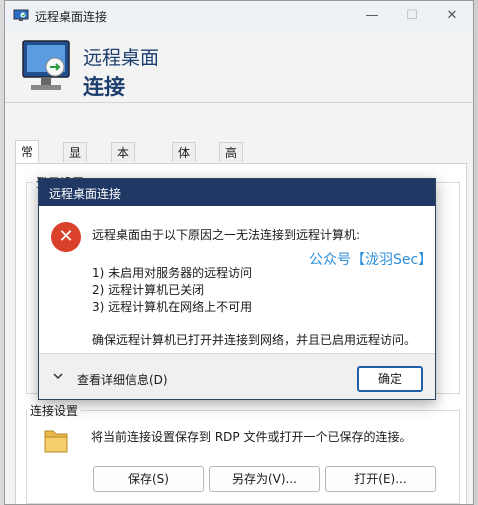  Describe the element at coordinates (371, 260) in the screenshot. I see `watermark-text: 公众号【泷羽Sec】` at that location.